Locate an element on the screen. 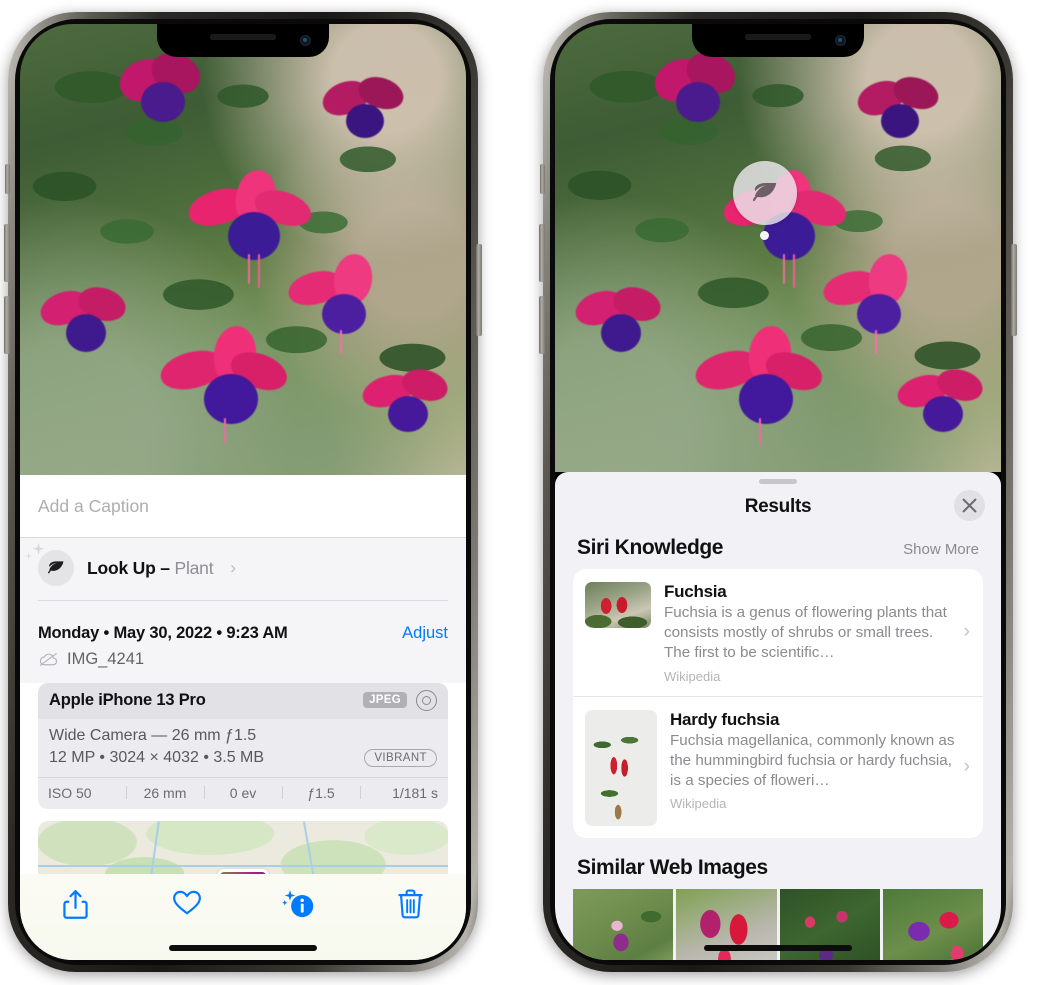 The height and width of the screenshot is (985, 1055). similar-images-title: Similar Web Images is located at coordinates (672, 867).